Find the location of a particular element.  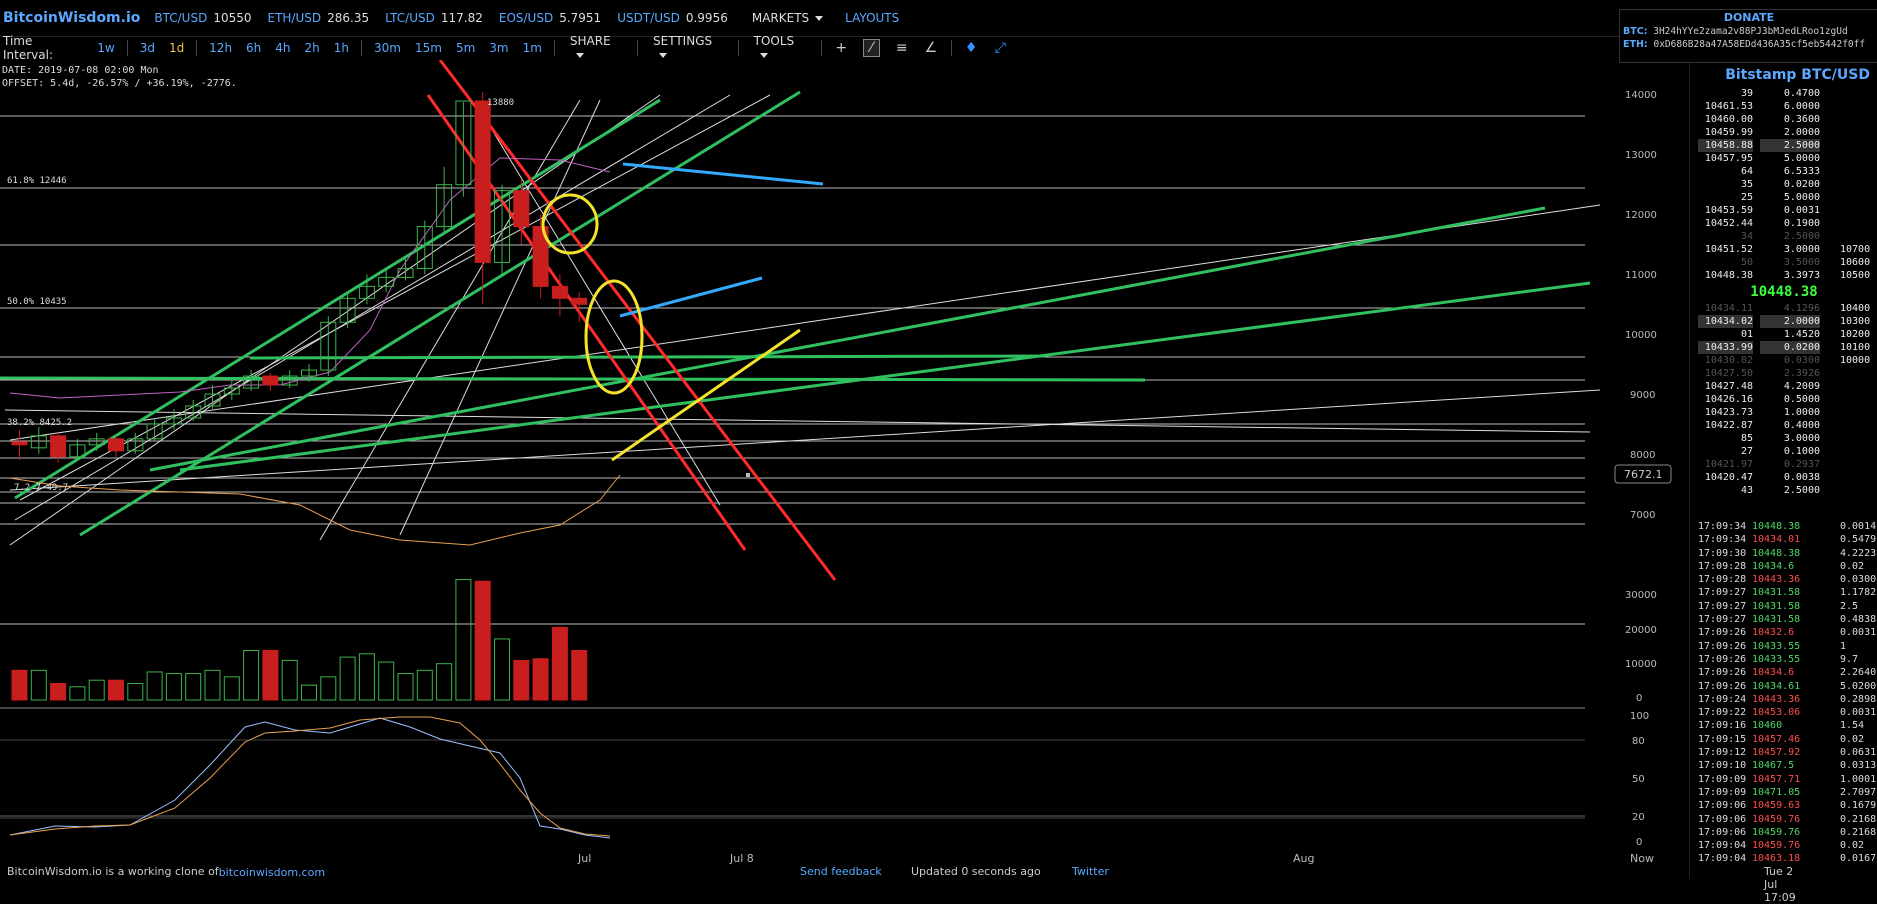

market-title: Bitstamp BTC/USD is located at coordinates (1797, 75).